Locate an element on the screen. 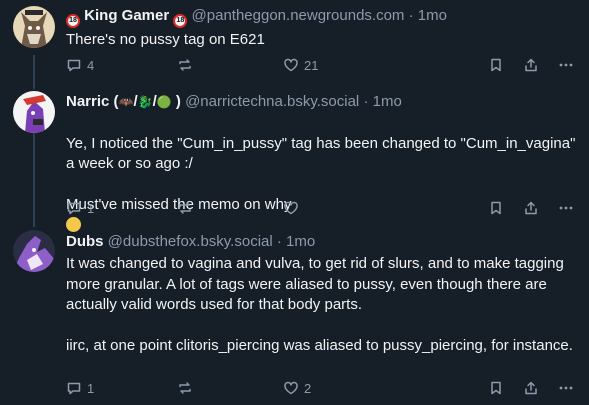 The height and width of the screenshot is (405, 589). display-name: Dubs is located at coordinates (85, 241).